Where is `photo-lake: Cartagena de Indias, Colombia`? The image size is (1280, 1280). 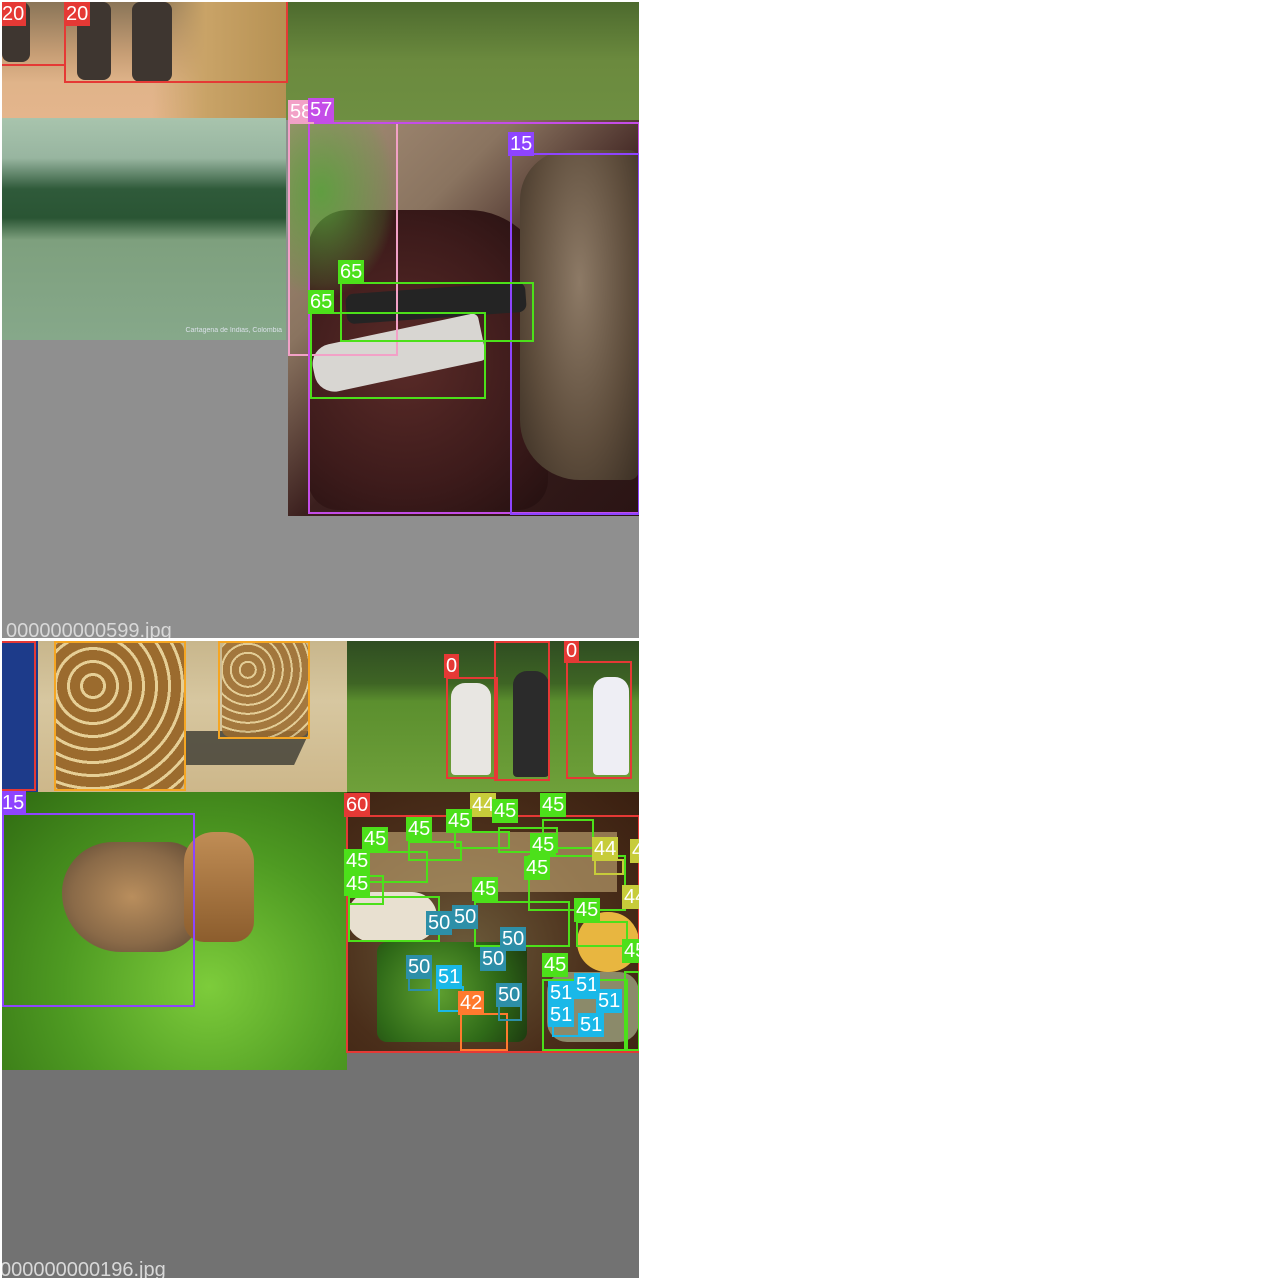 photo-lake: Cartagena de Indias, Colombia is located at coordinates (144, 229).